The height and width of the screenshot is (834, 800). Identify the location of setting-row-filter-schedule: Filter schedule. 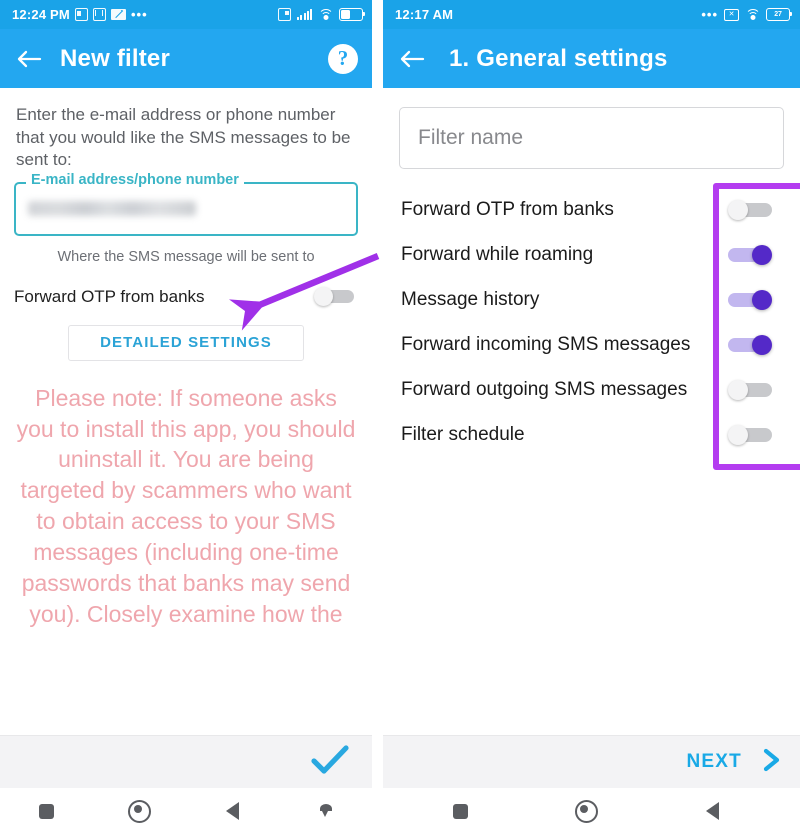
(591, 434).